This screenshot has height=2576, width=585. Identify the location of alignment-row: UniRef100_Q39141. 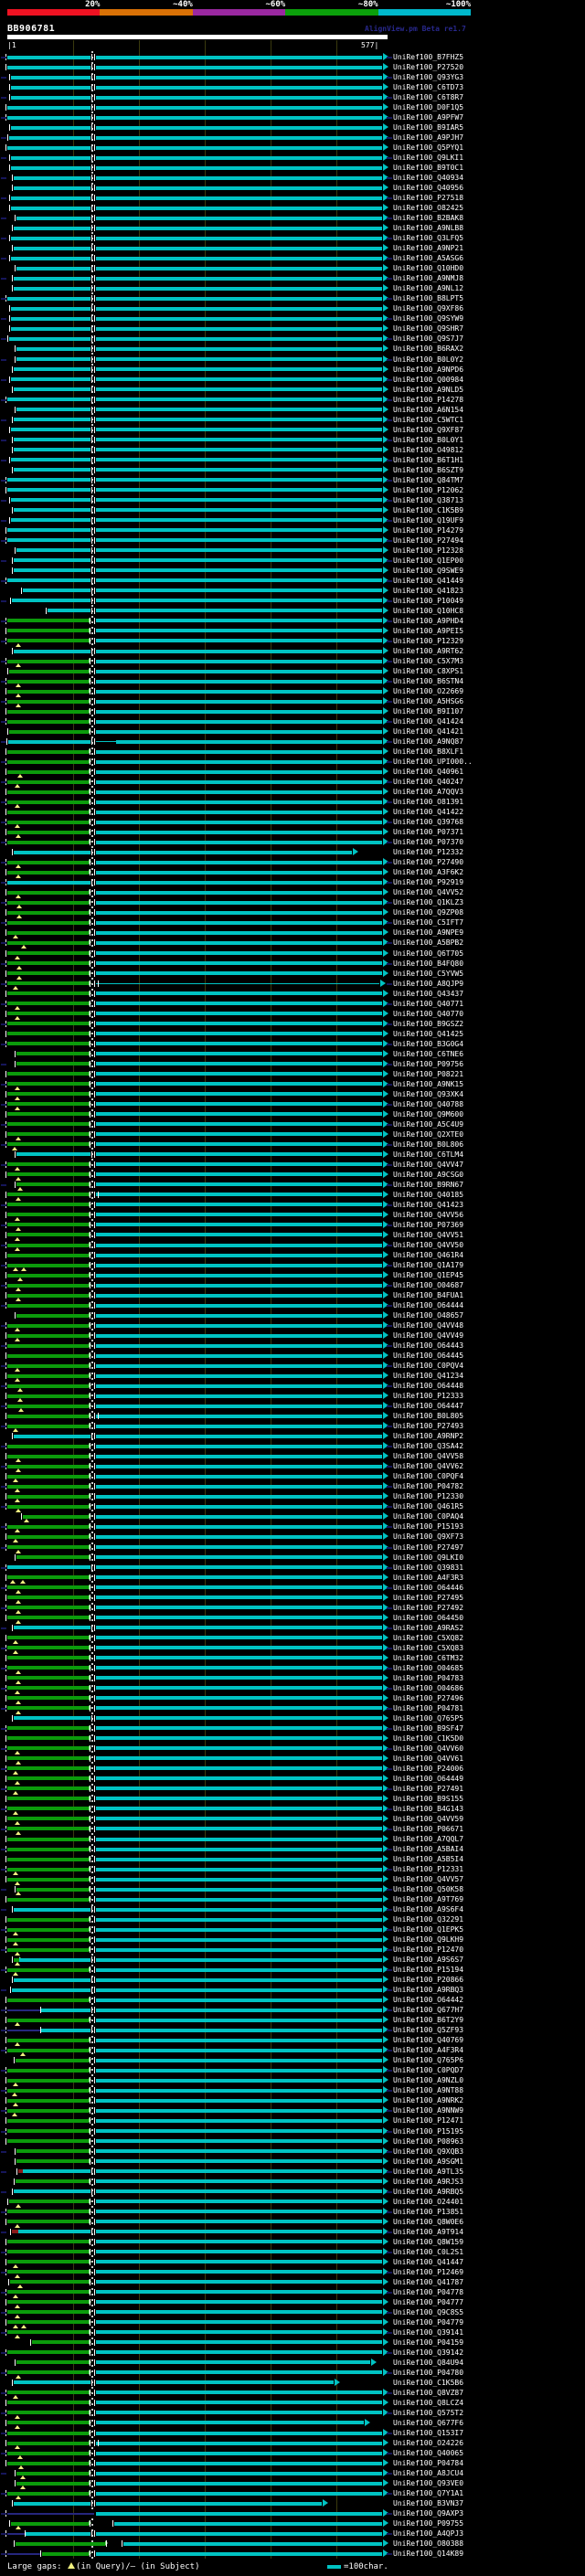
(293, 2332).